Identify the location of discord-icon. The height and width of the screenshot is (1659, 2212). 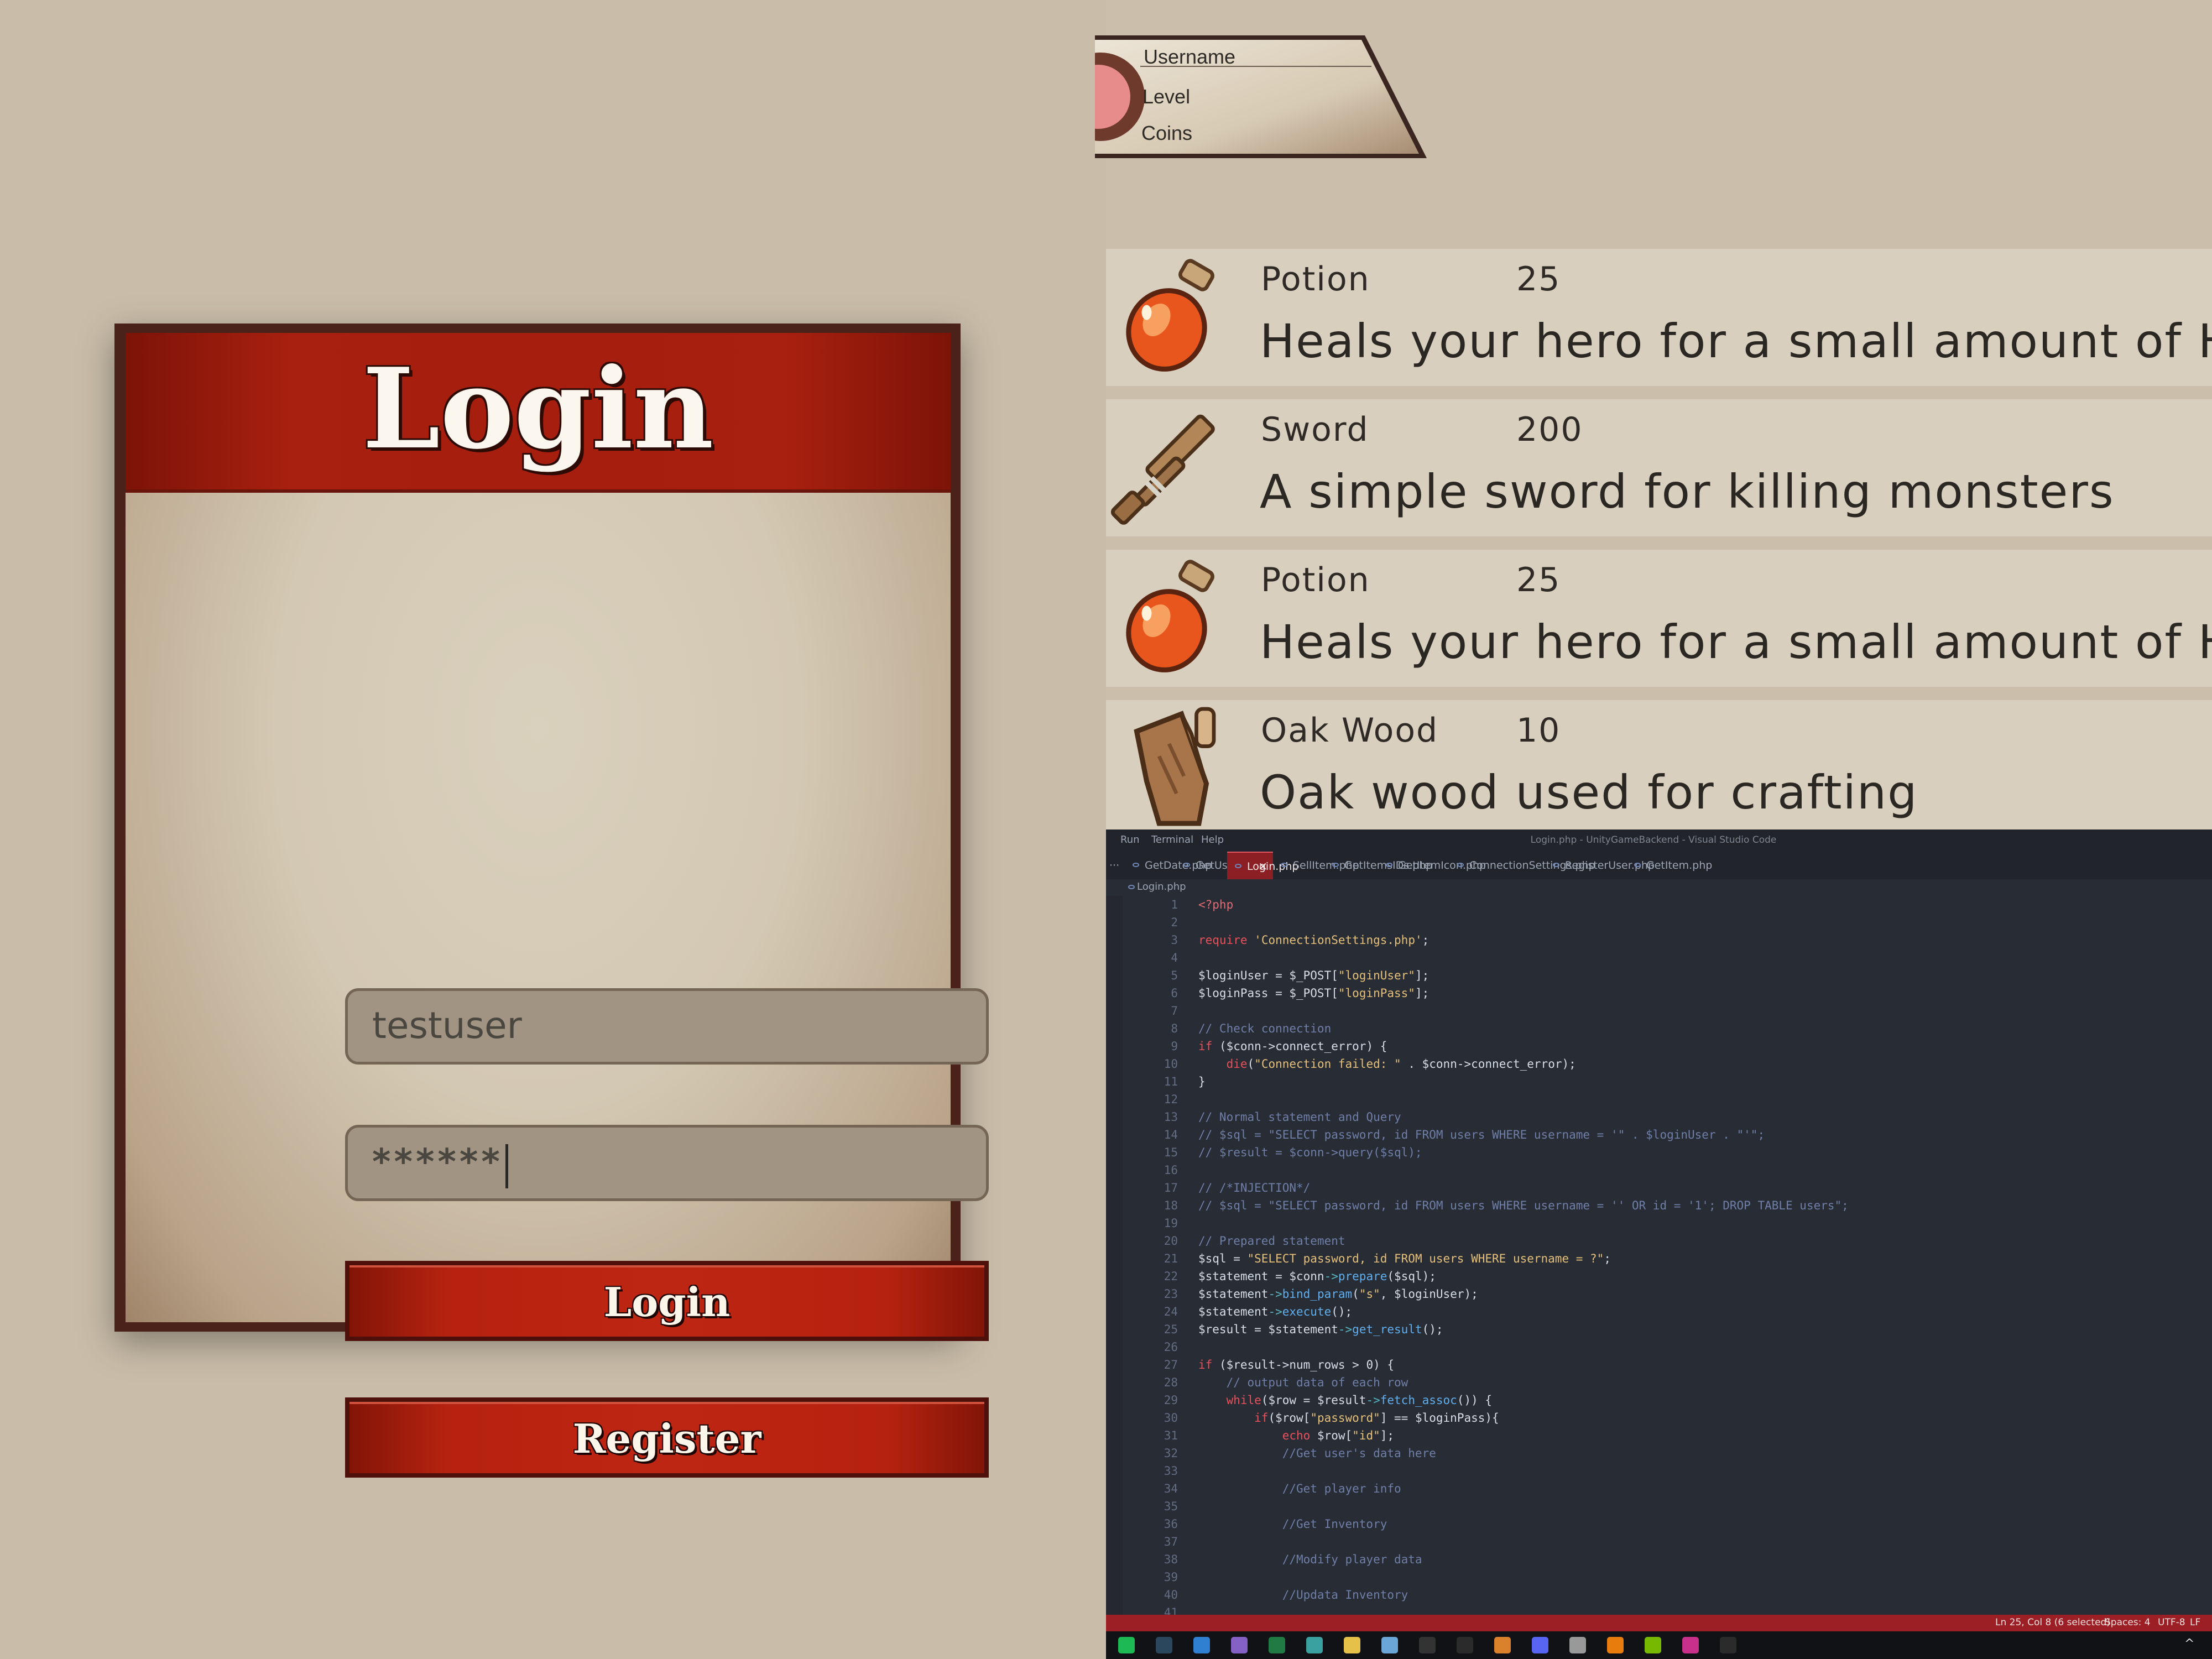
(1540, 1645).